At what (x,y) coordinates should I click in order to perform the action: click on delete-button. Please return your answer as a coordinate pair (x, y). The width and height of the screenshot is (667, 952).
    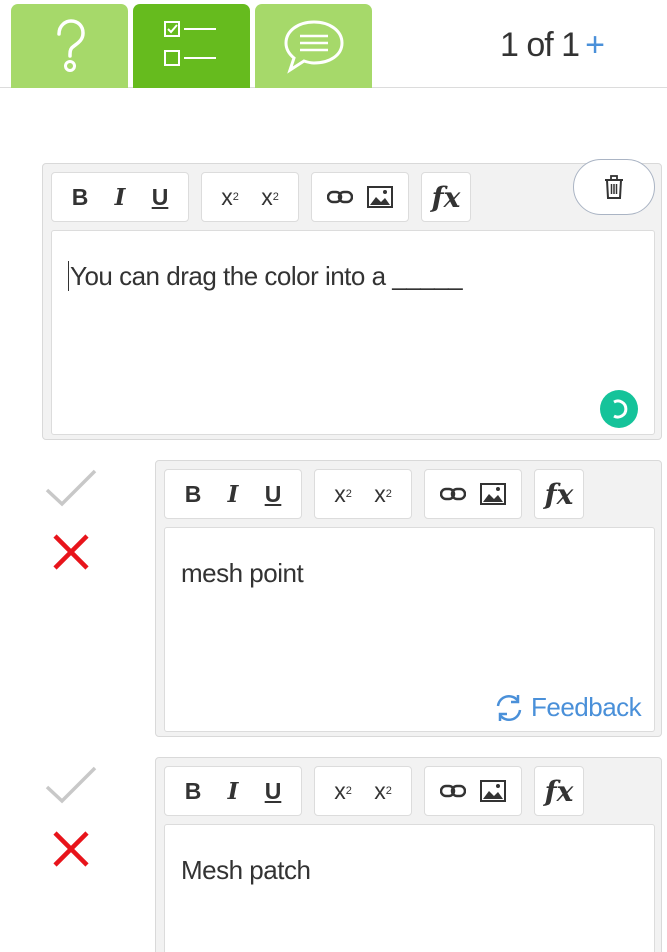
    Looking at the image, I should click on (614, 187).